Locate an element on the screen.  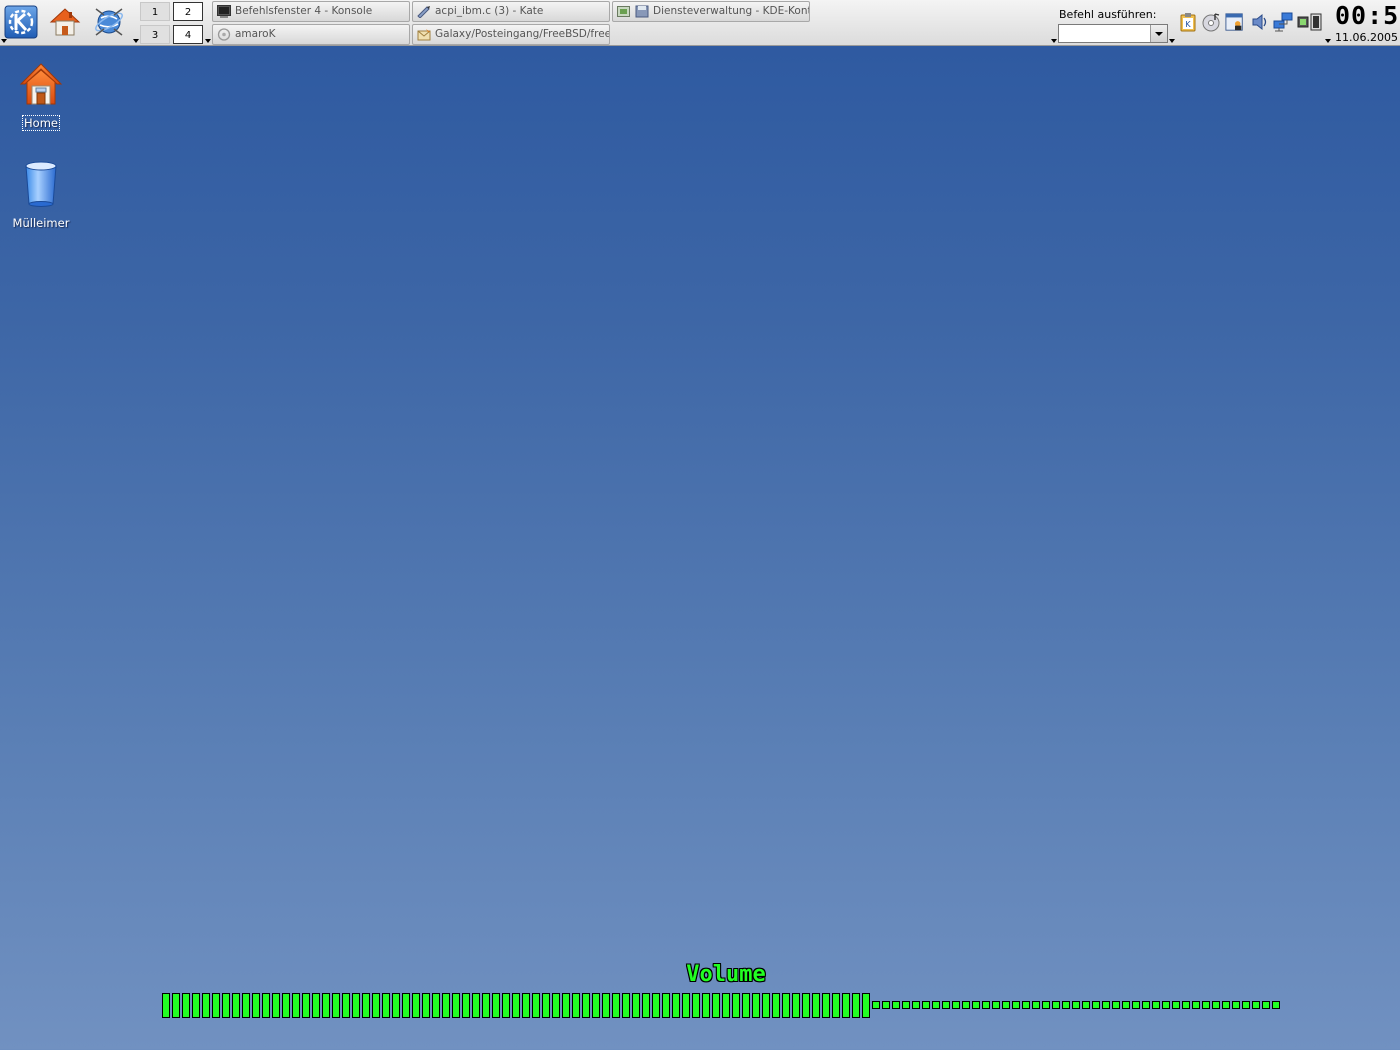
network-icon is located at coordinates (1283, 22).